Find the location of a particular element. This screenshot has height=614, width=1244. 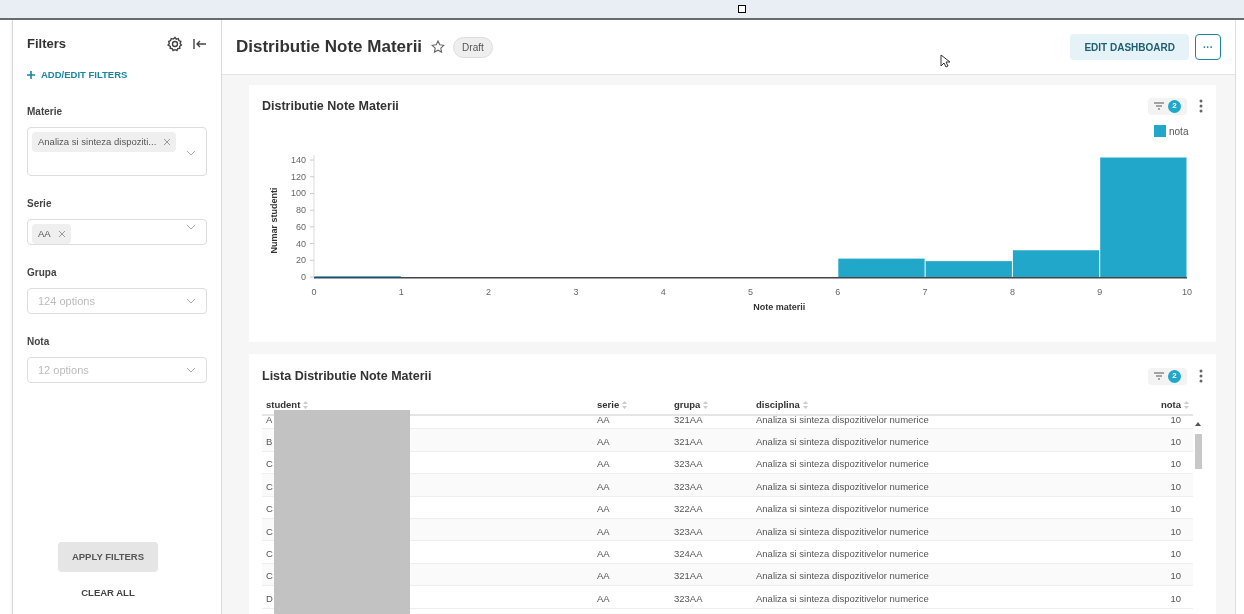

apply-filters-button: APPLY FILTERS is located at coordinates (108, 556).